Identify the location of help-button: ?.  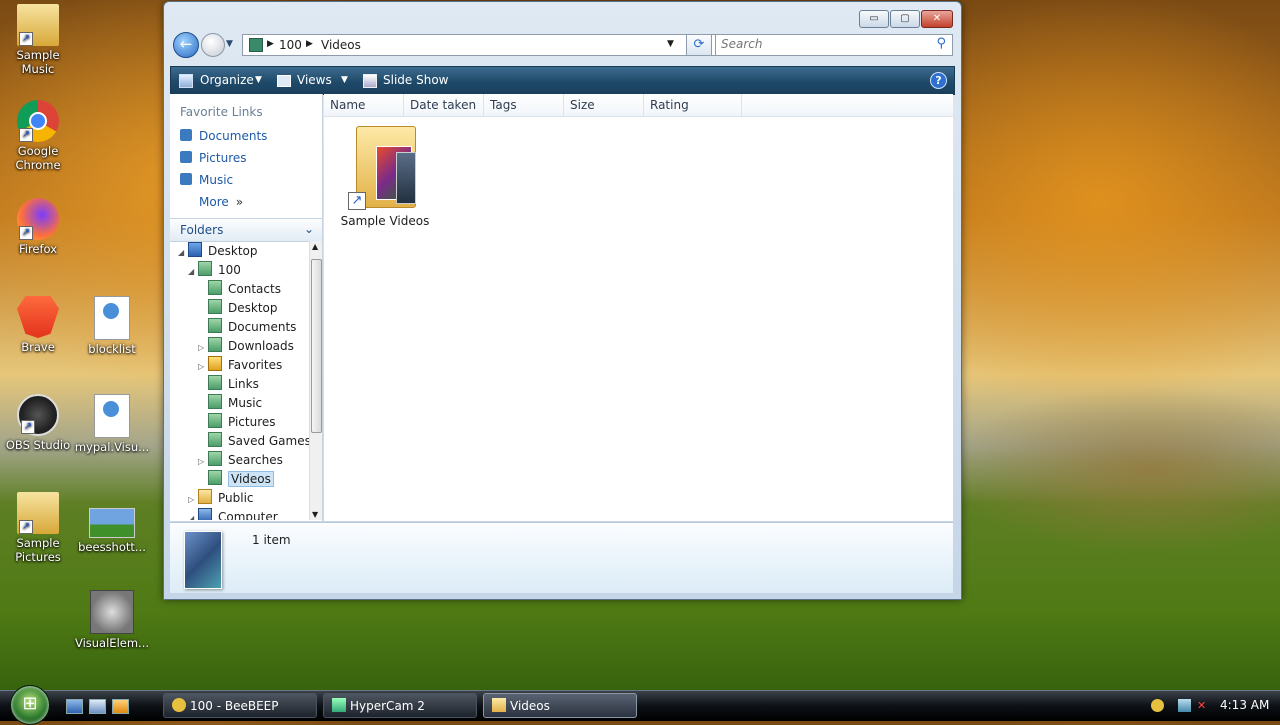
(938, 80).